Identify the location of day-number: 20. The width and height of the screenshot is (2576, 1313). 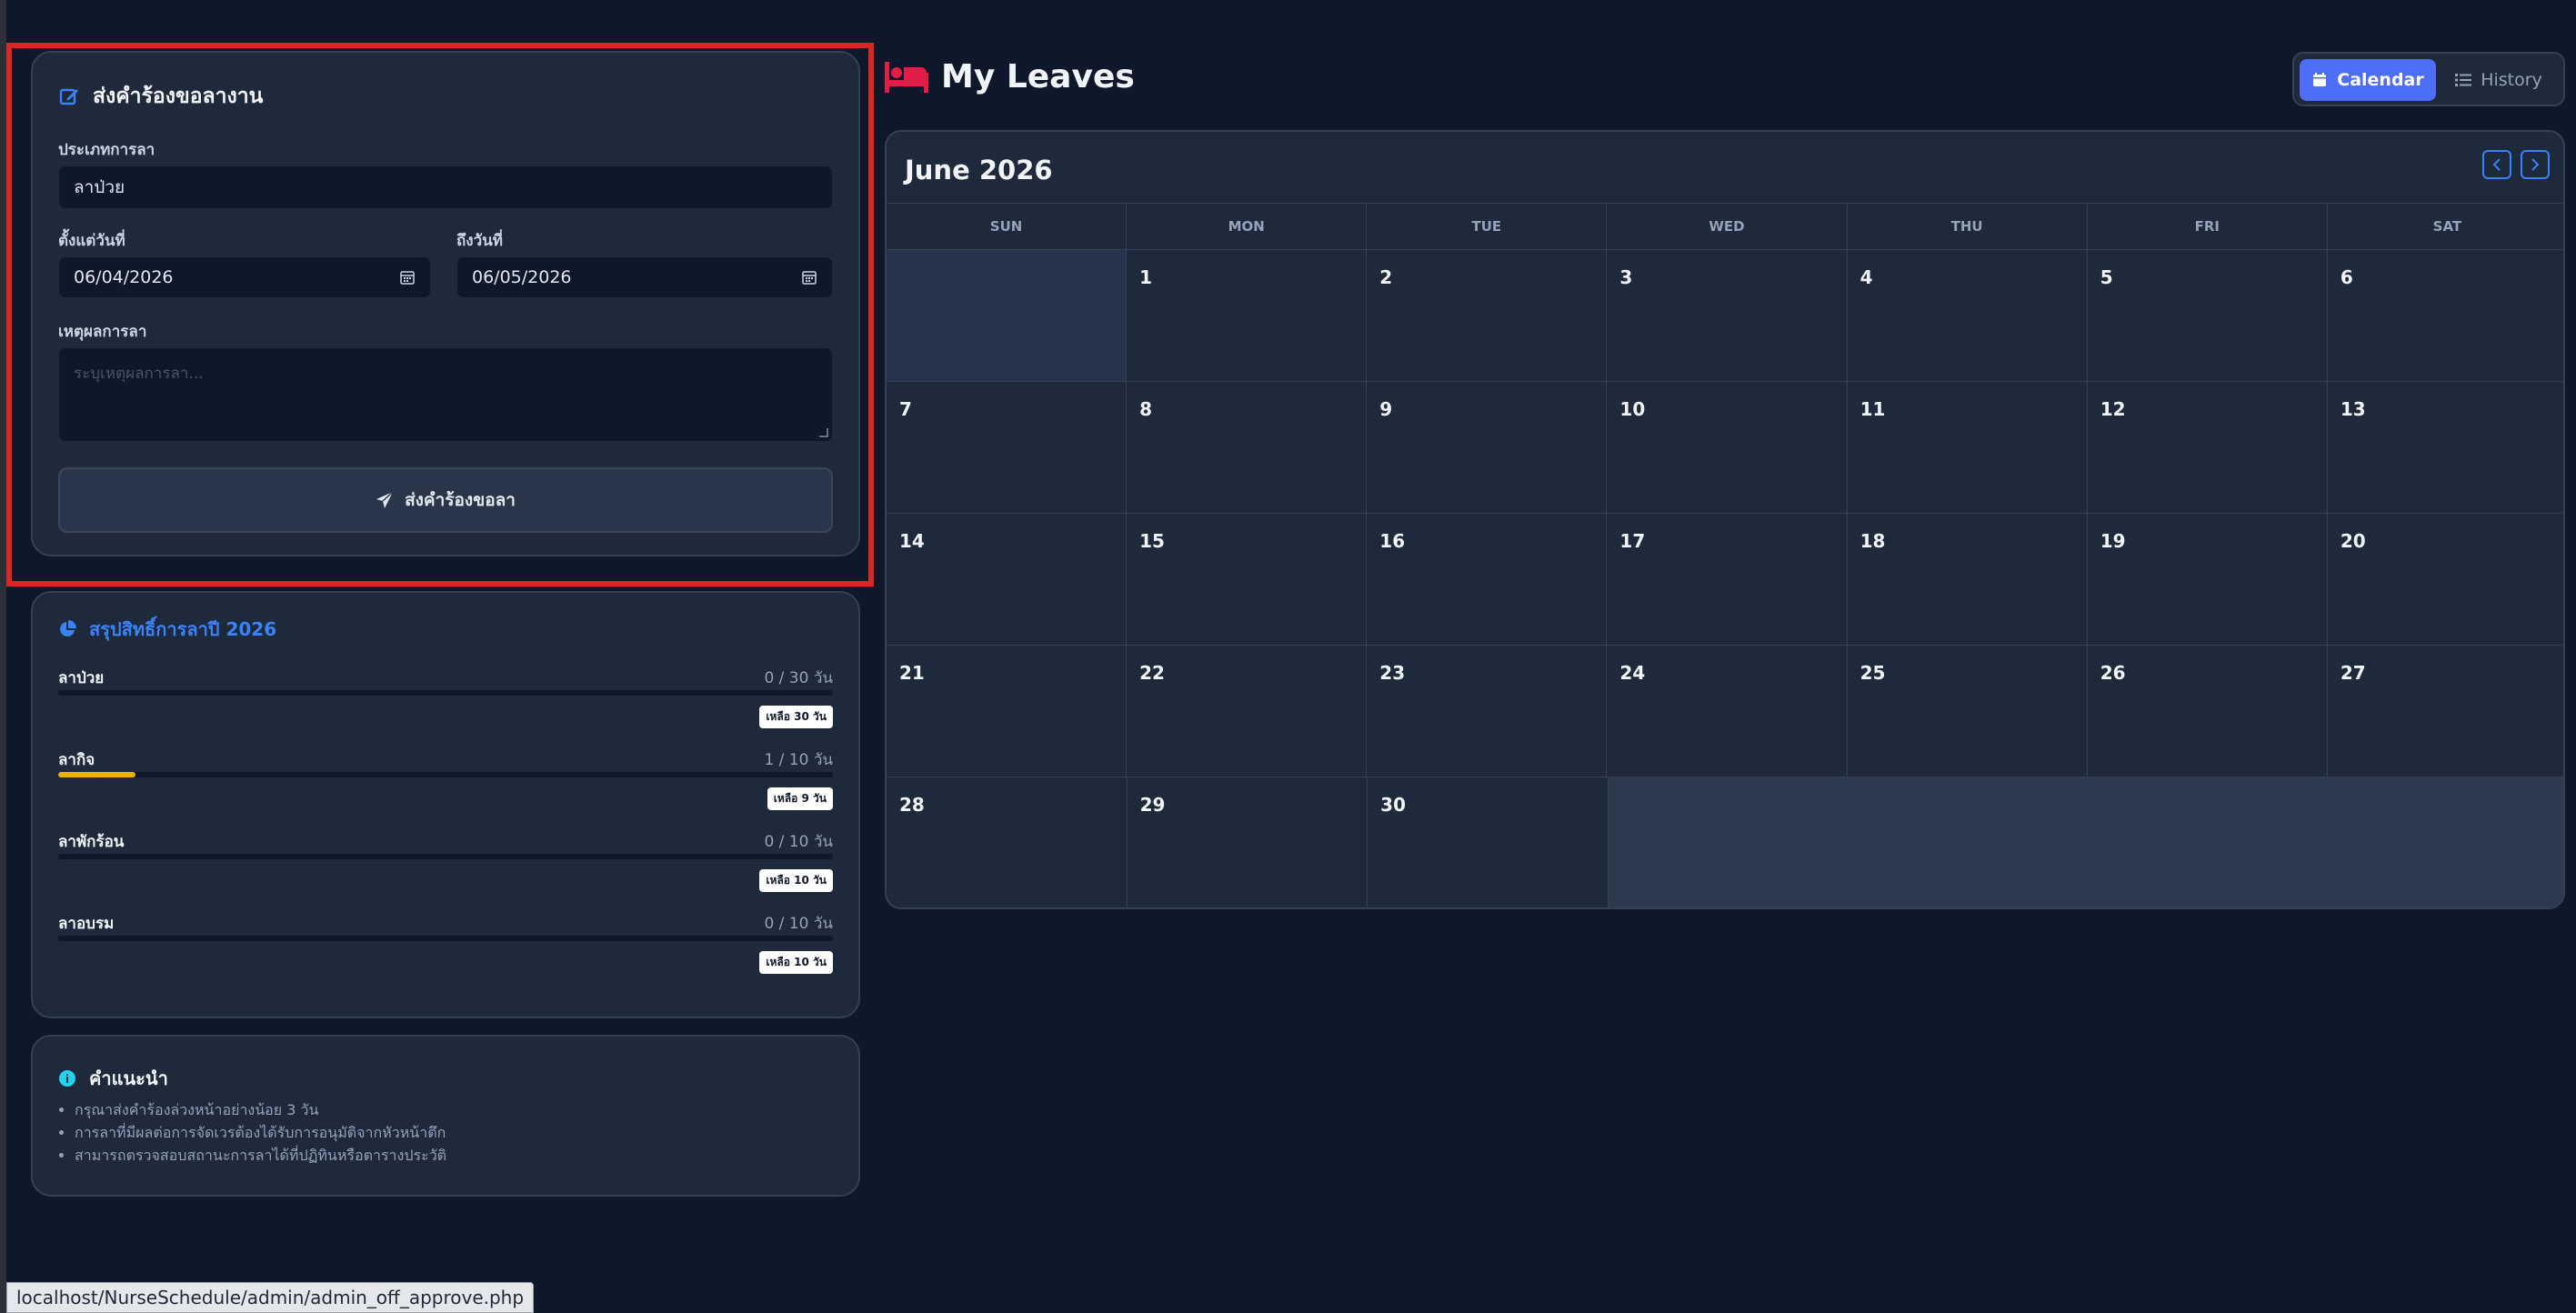
(2353, 541).